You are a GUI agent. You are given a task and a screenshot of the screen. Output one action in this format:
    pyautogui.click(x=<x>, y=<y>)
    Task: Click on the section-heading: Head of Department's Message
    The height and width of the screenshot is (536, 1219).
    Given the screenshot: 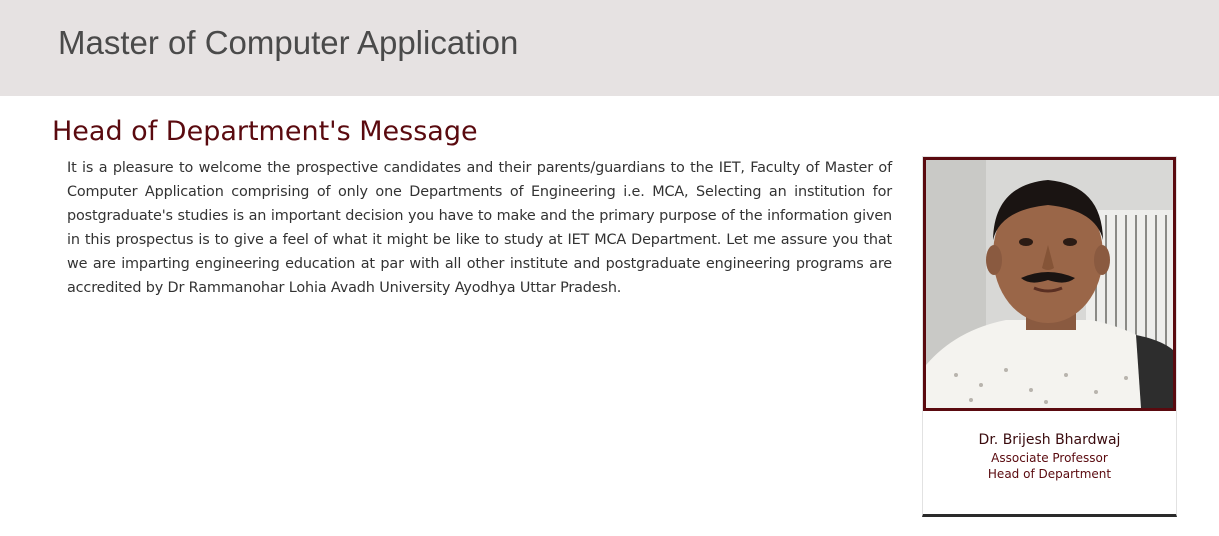 What is the action you would take?
    pyautogui.click(x=265, y=131)
    